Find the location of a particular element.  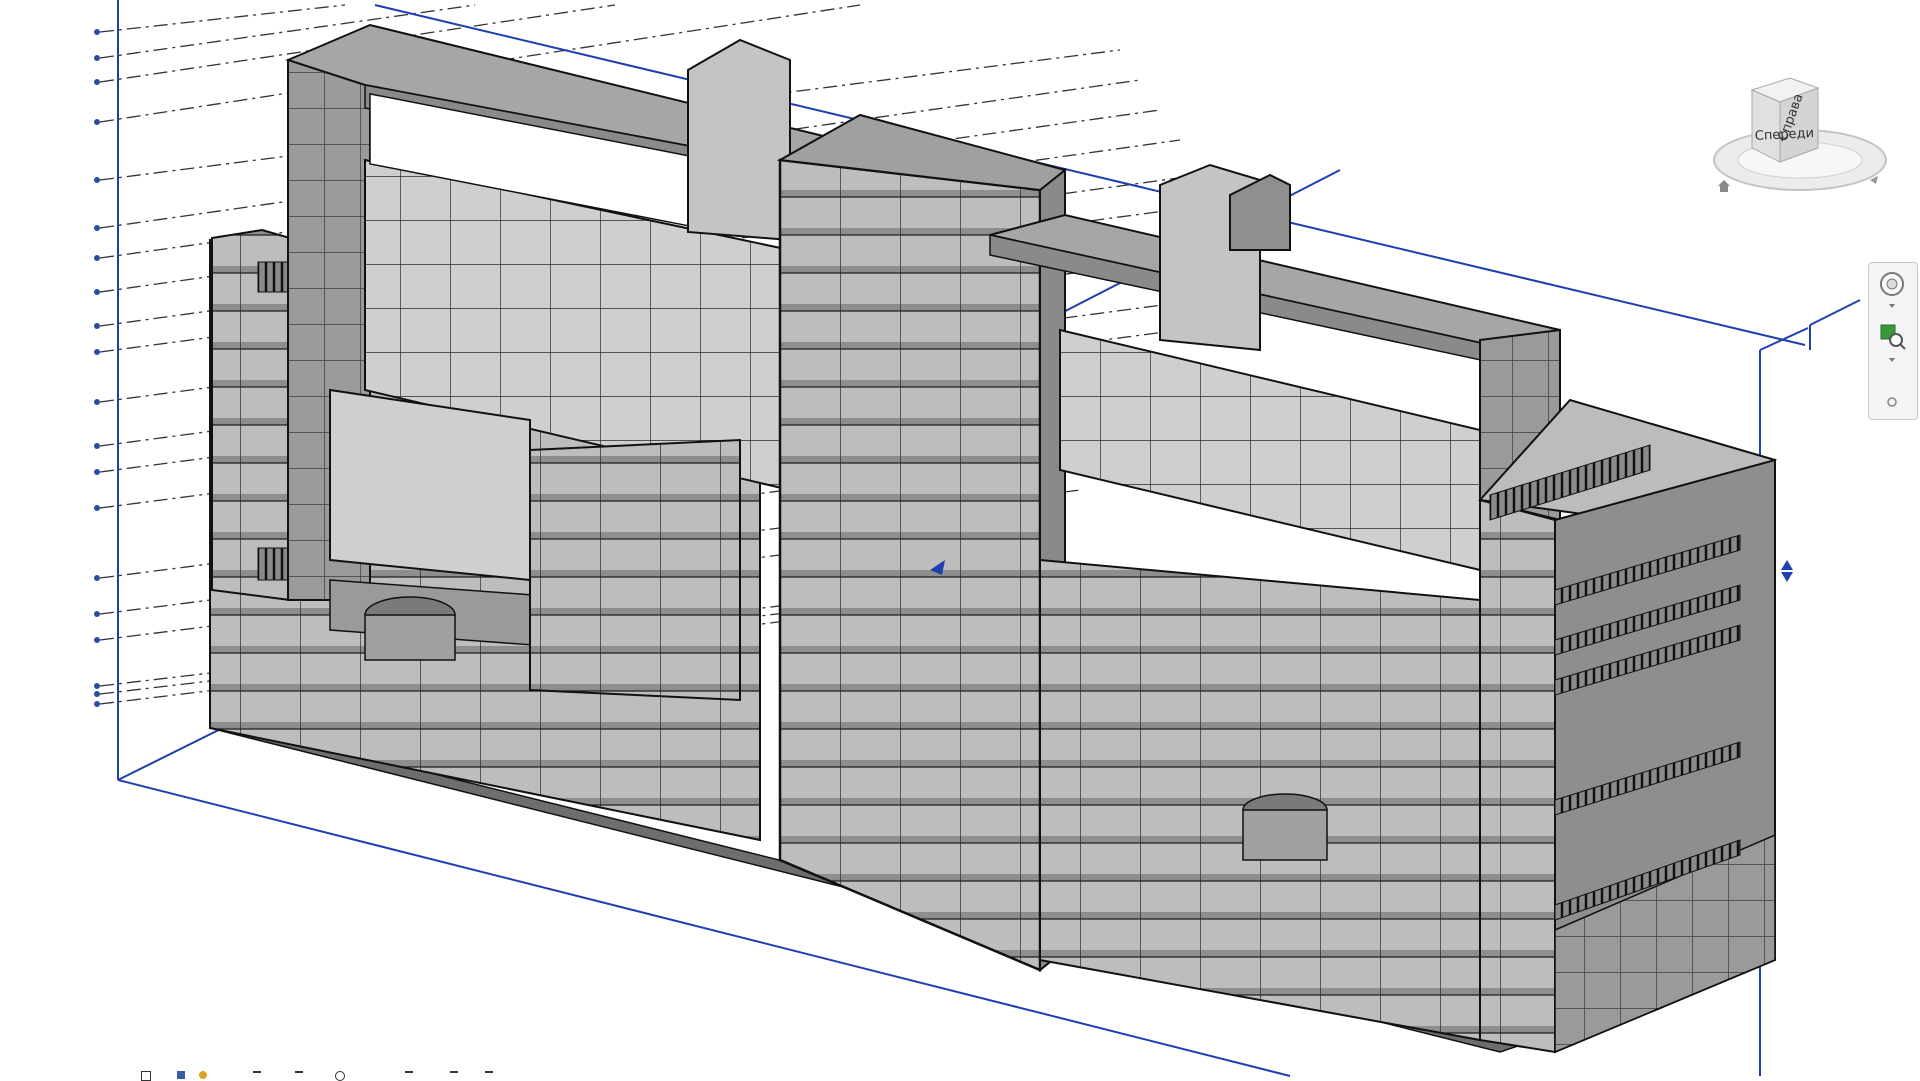

left-cylinder-body is located at coordinates (410, 637).